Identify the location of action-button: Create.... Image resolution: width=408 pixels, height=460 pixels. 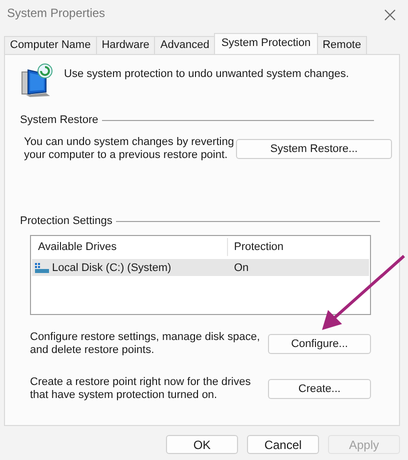
(319, 389).